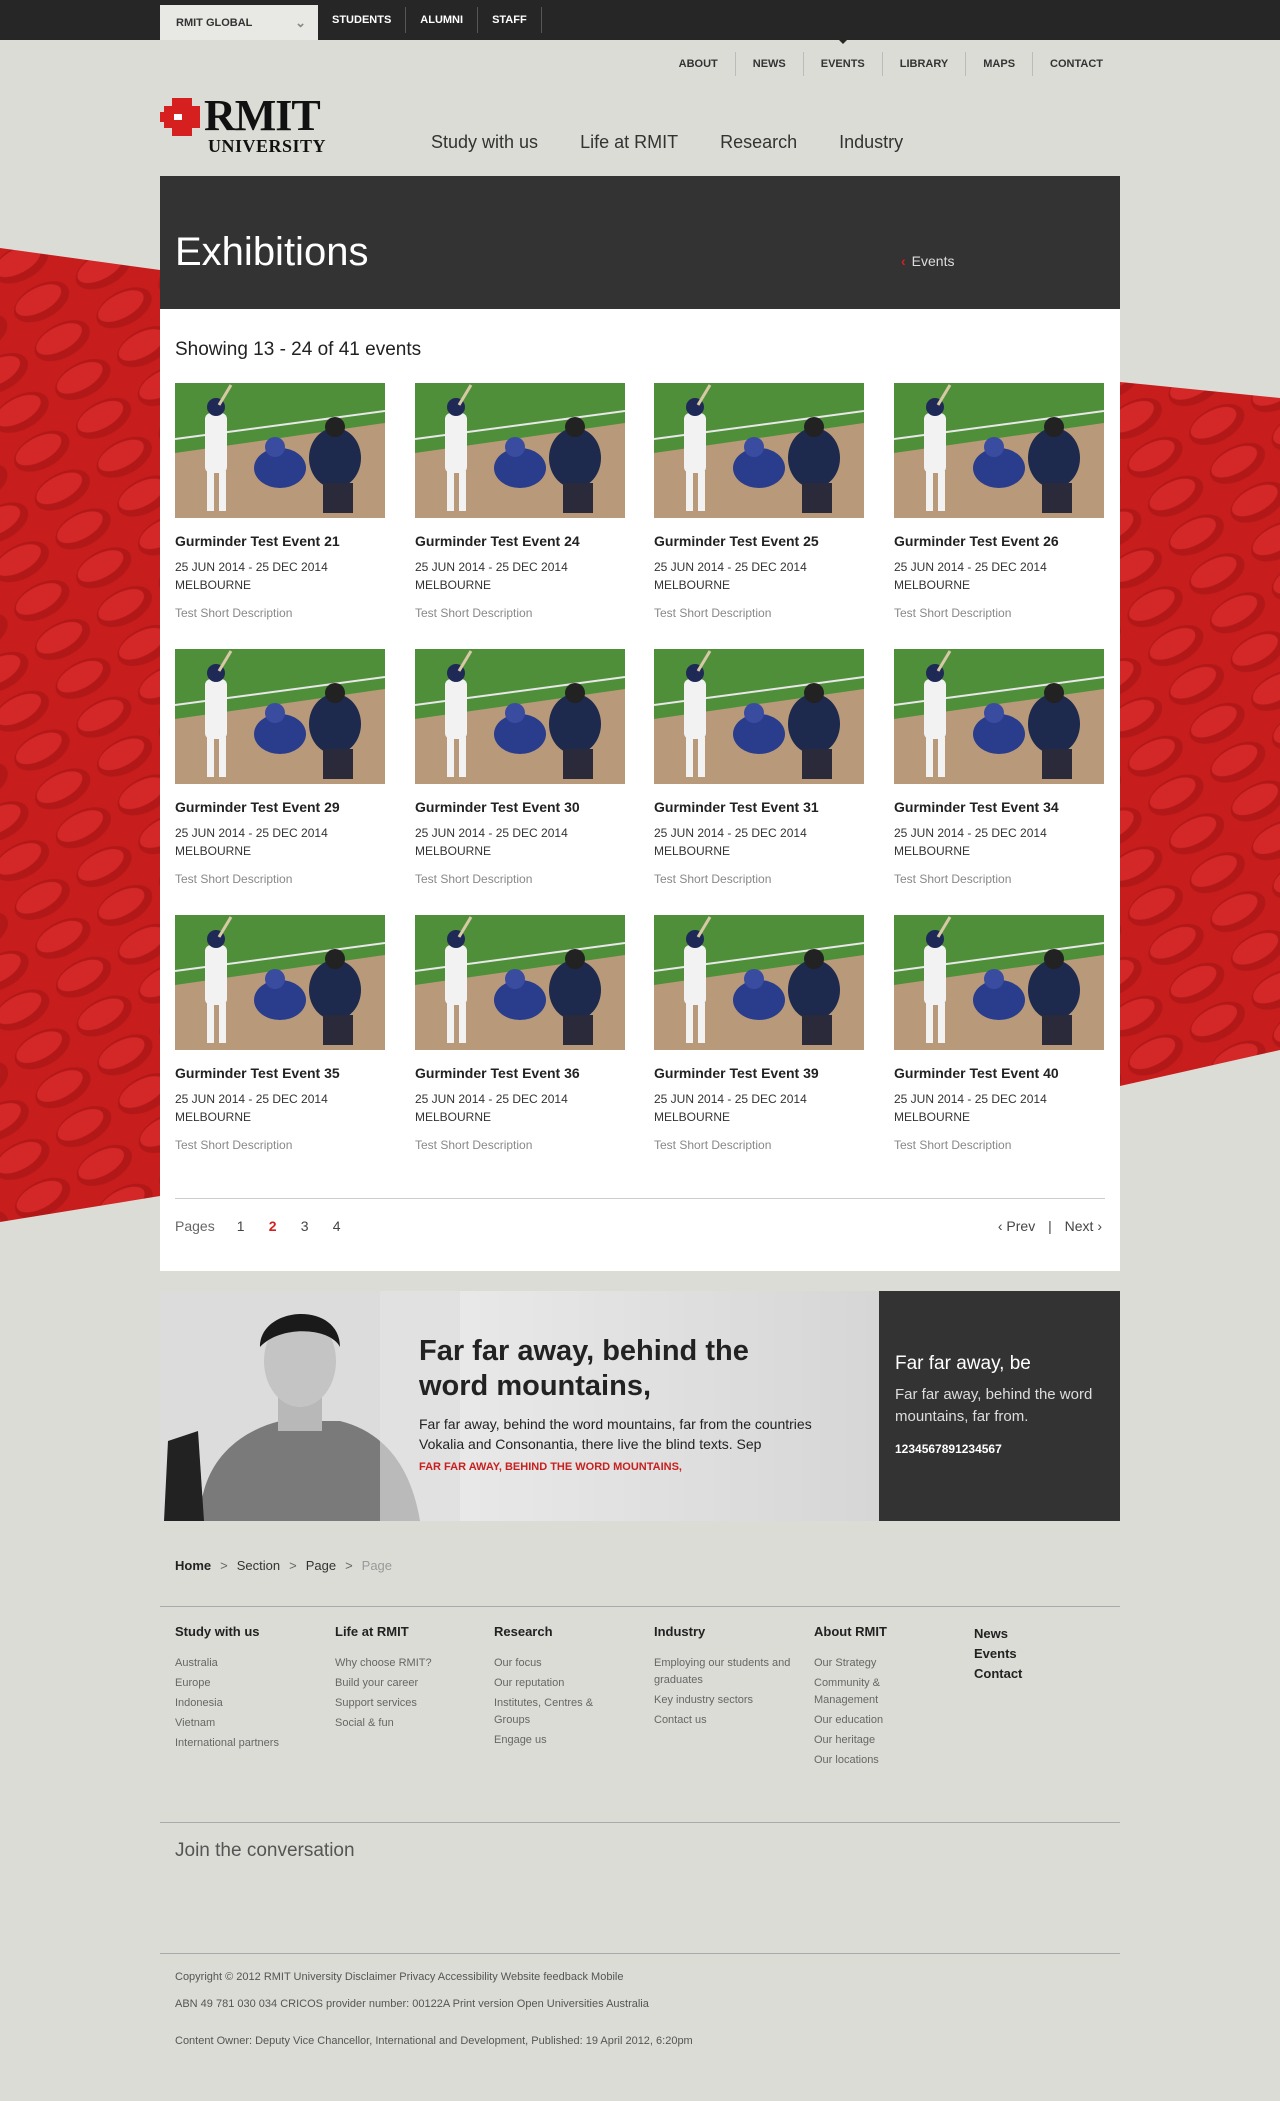 The height and width of the screenshot is (2101, 1280). Describe the element at coordinates (245, 1743) in the screenshot. I see `footer-link: International partners` at that location.